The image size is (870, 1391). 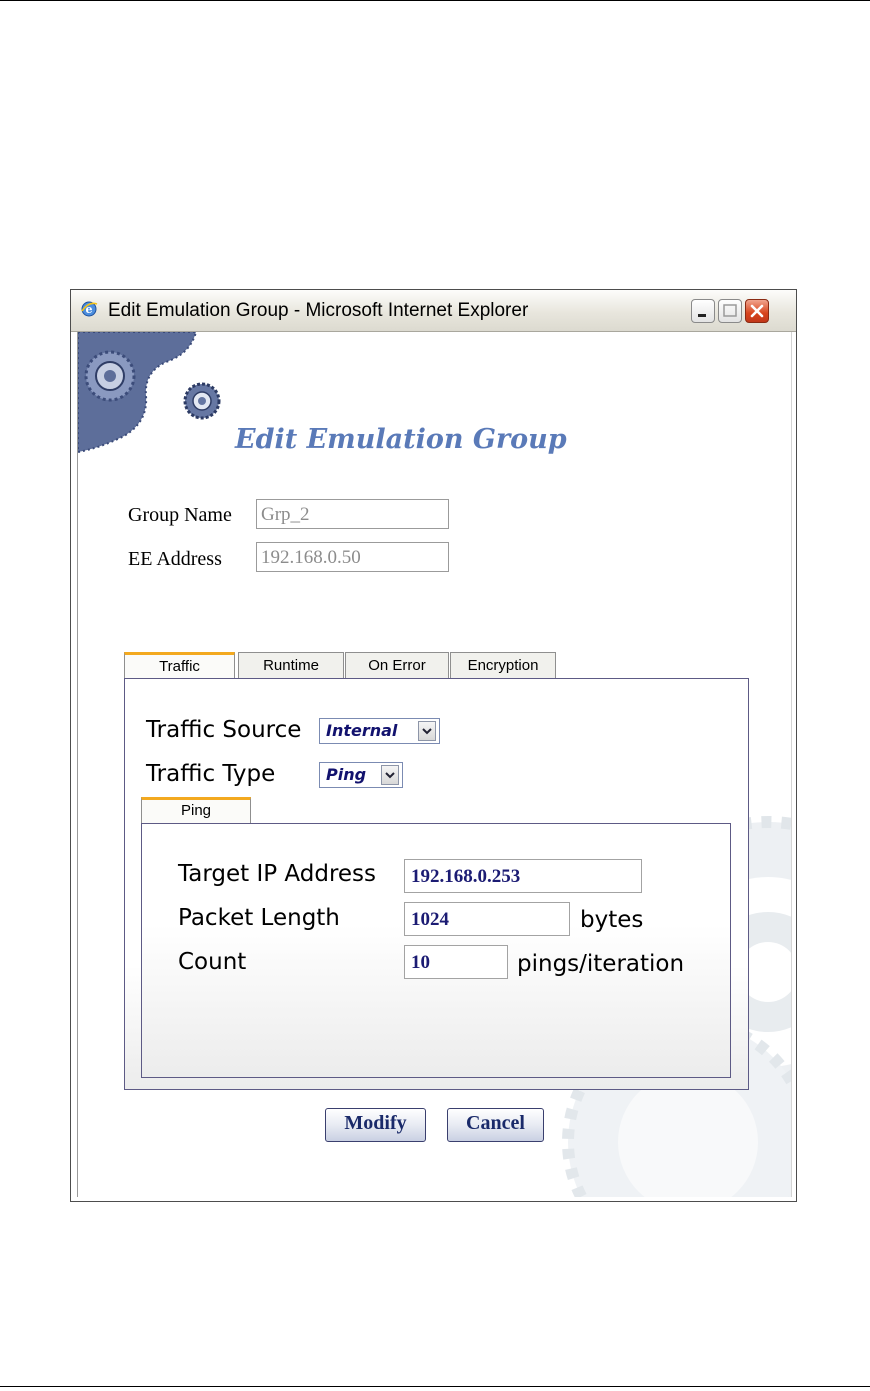 I want to click on count-label: Count, so click(x=212, y=962).